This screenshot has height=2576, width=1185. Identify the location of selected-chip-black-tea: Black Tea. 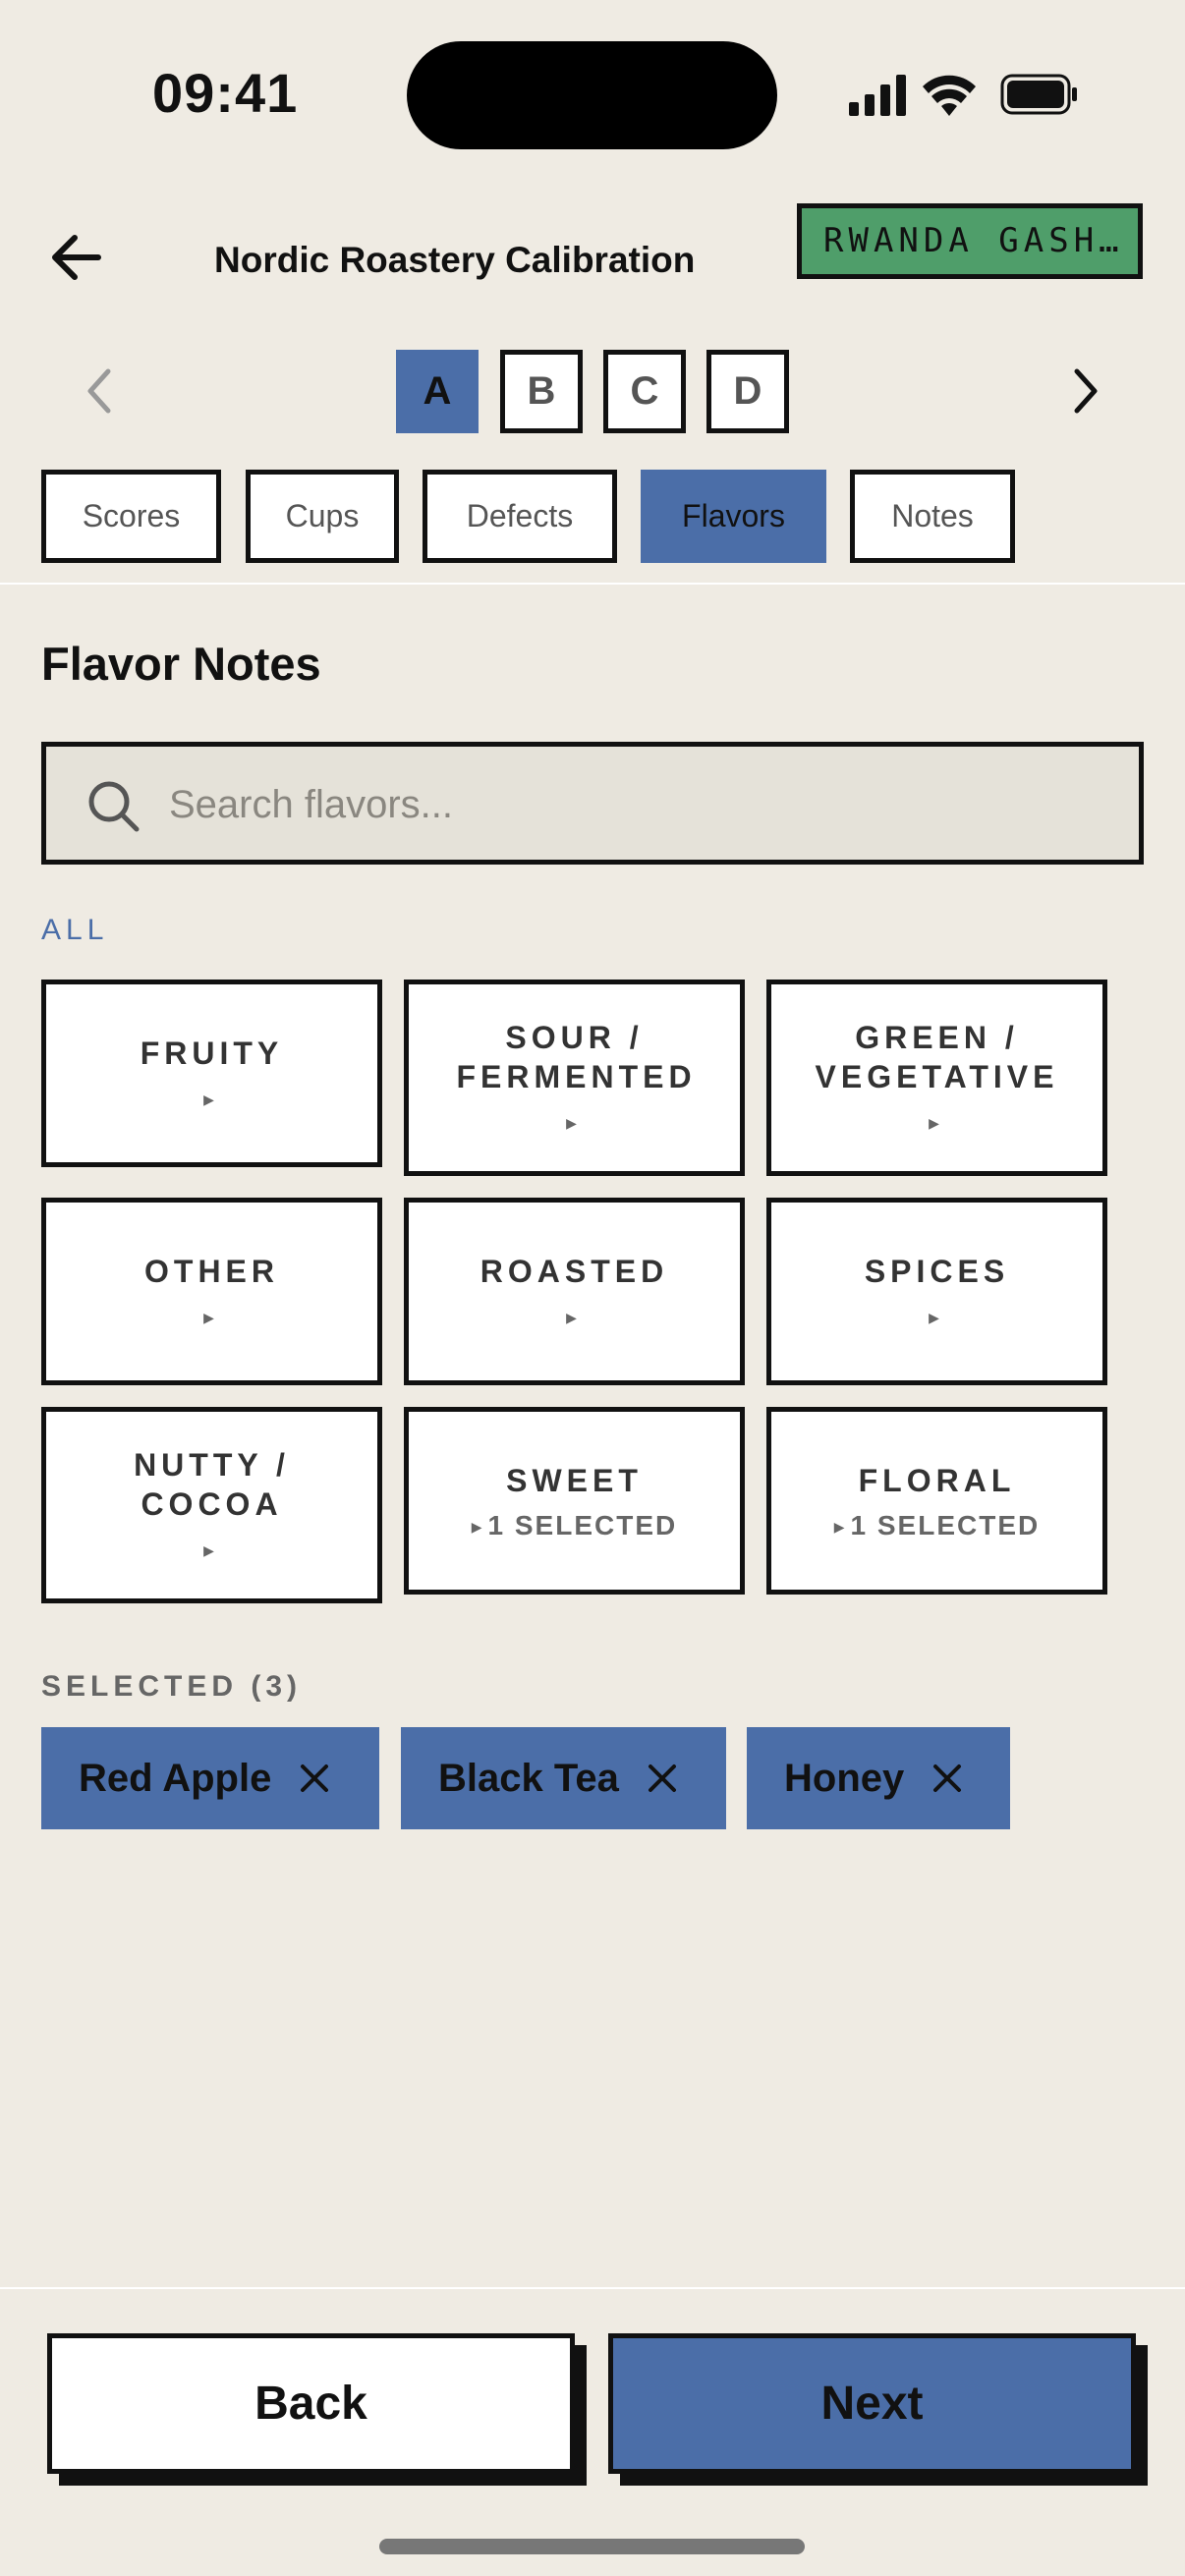
(563, 1778).